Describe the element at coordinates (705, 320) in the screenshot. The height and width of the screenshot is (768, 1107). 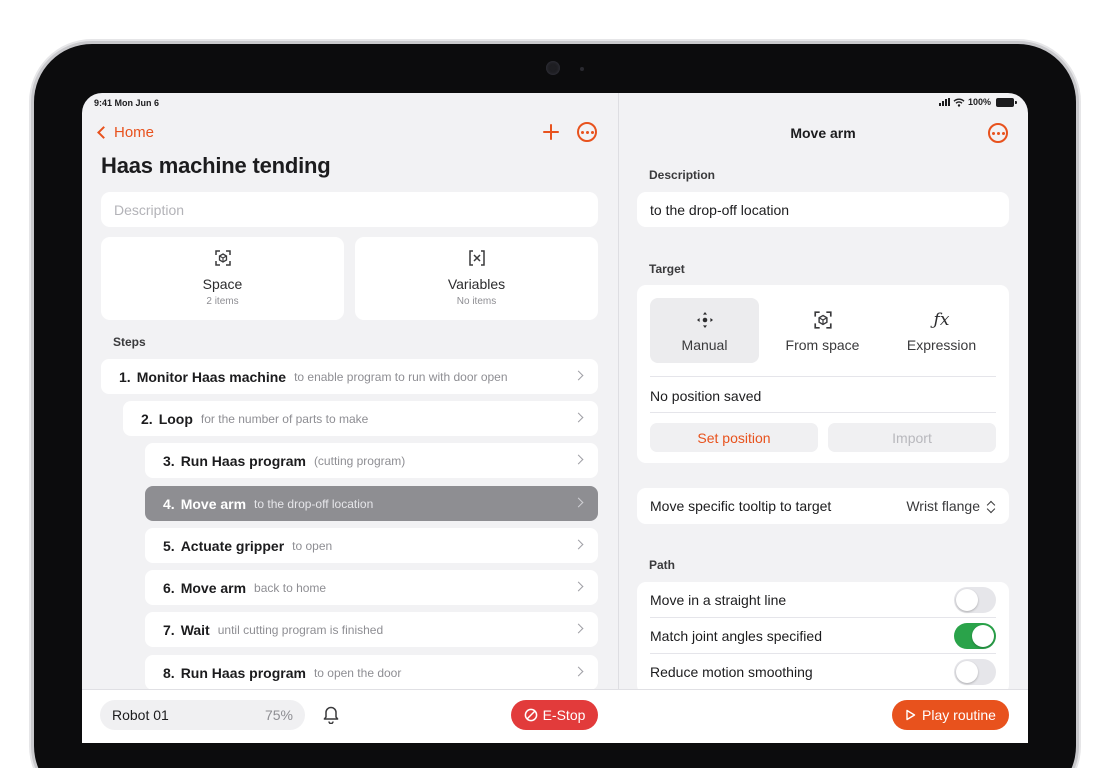
I see `move-arrows-icon` at that location.